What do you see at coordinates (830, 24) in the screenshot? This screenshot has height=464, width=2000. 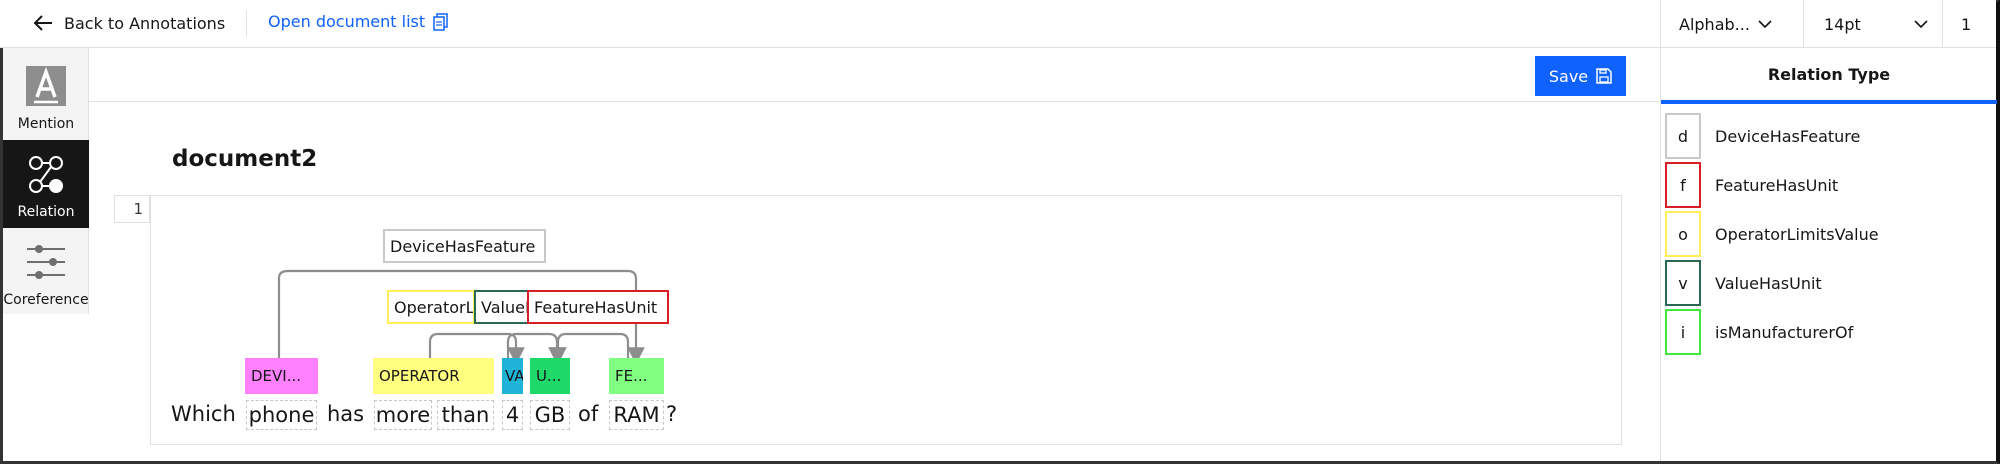 I see `top-bar: Back to Annotations Open document list` at bounding box center [830, 24].